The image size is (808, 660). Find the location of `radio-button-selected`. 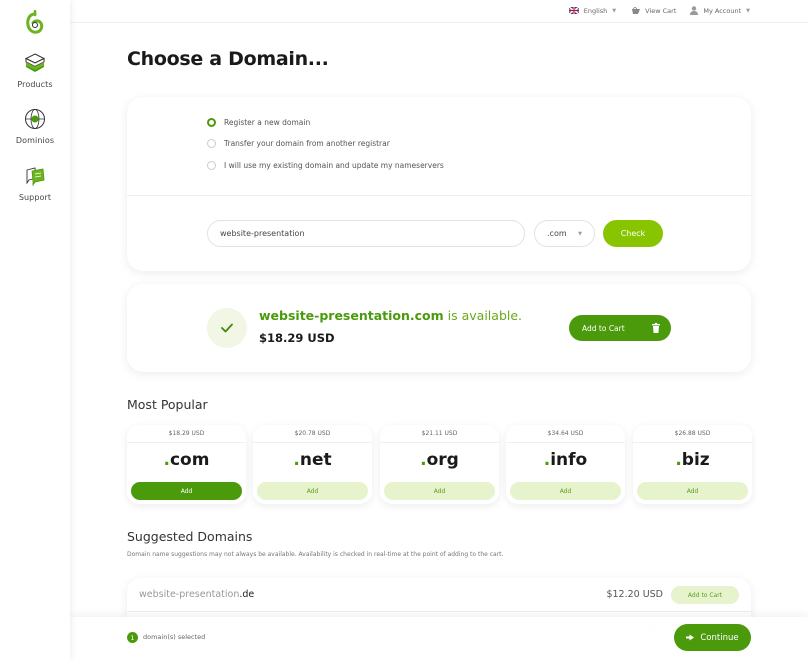

radio-button-selected is located at coordinates (211, 122).